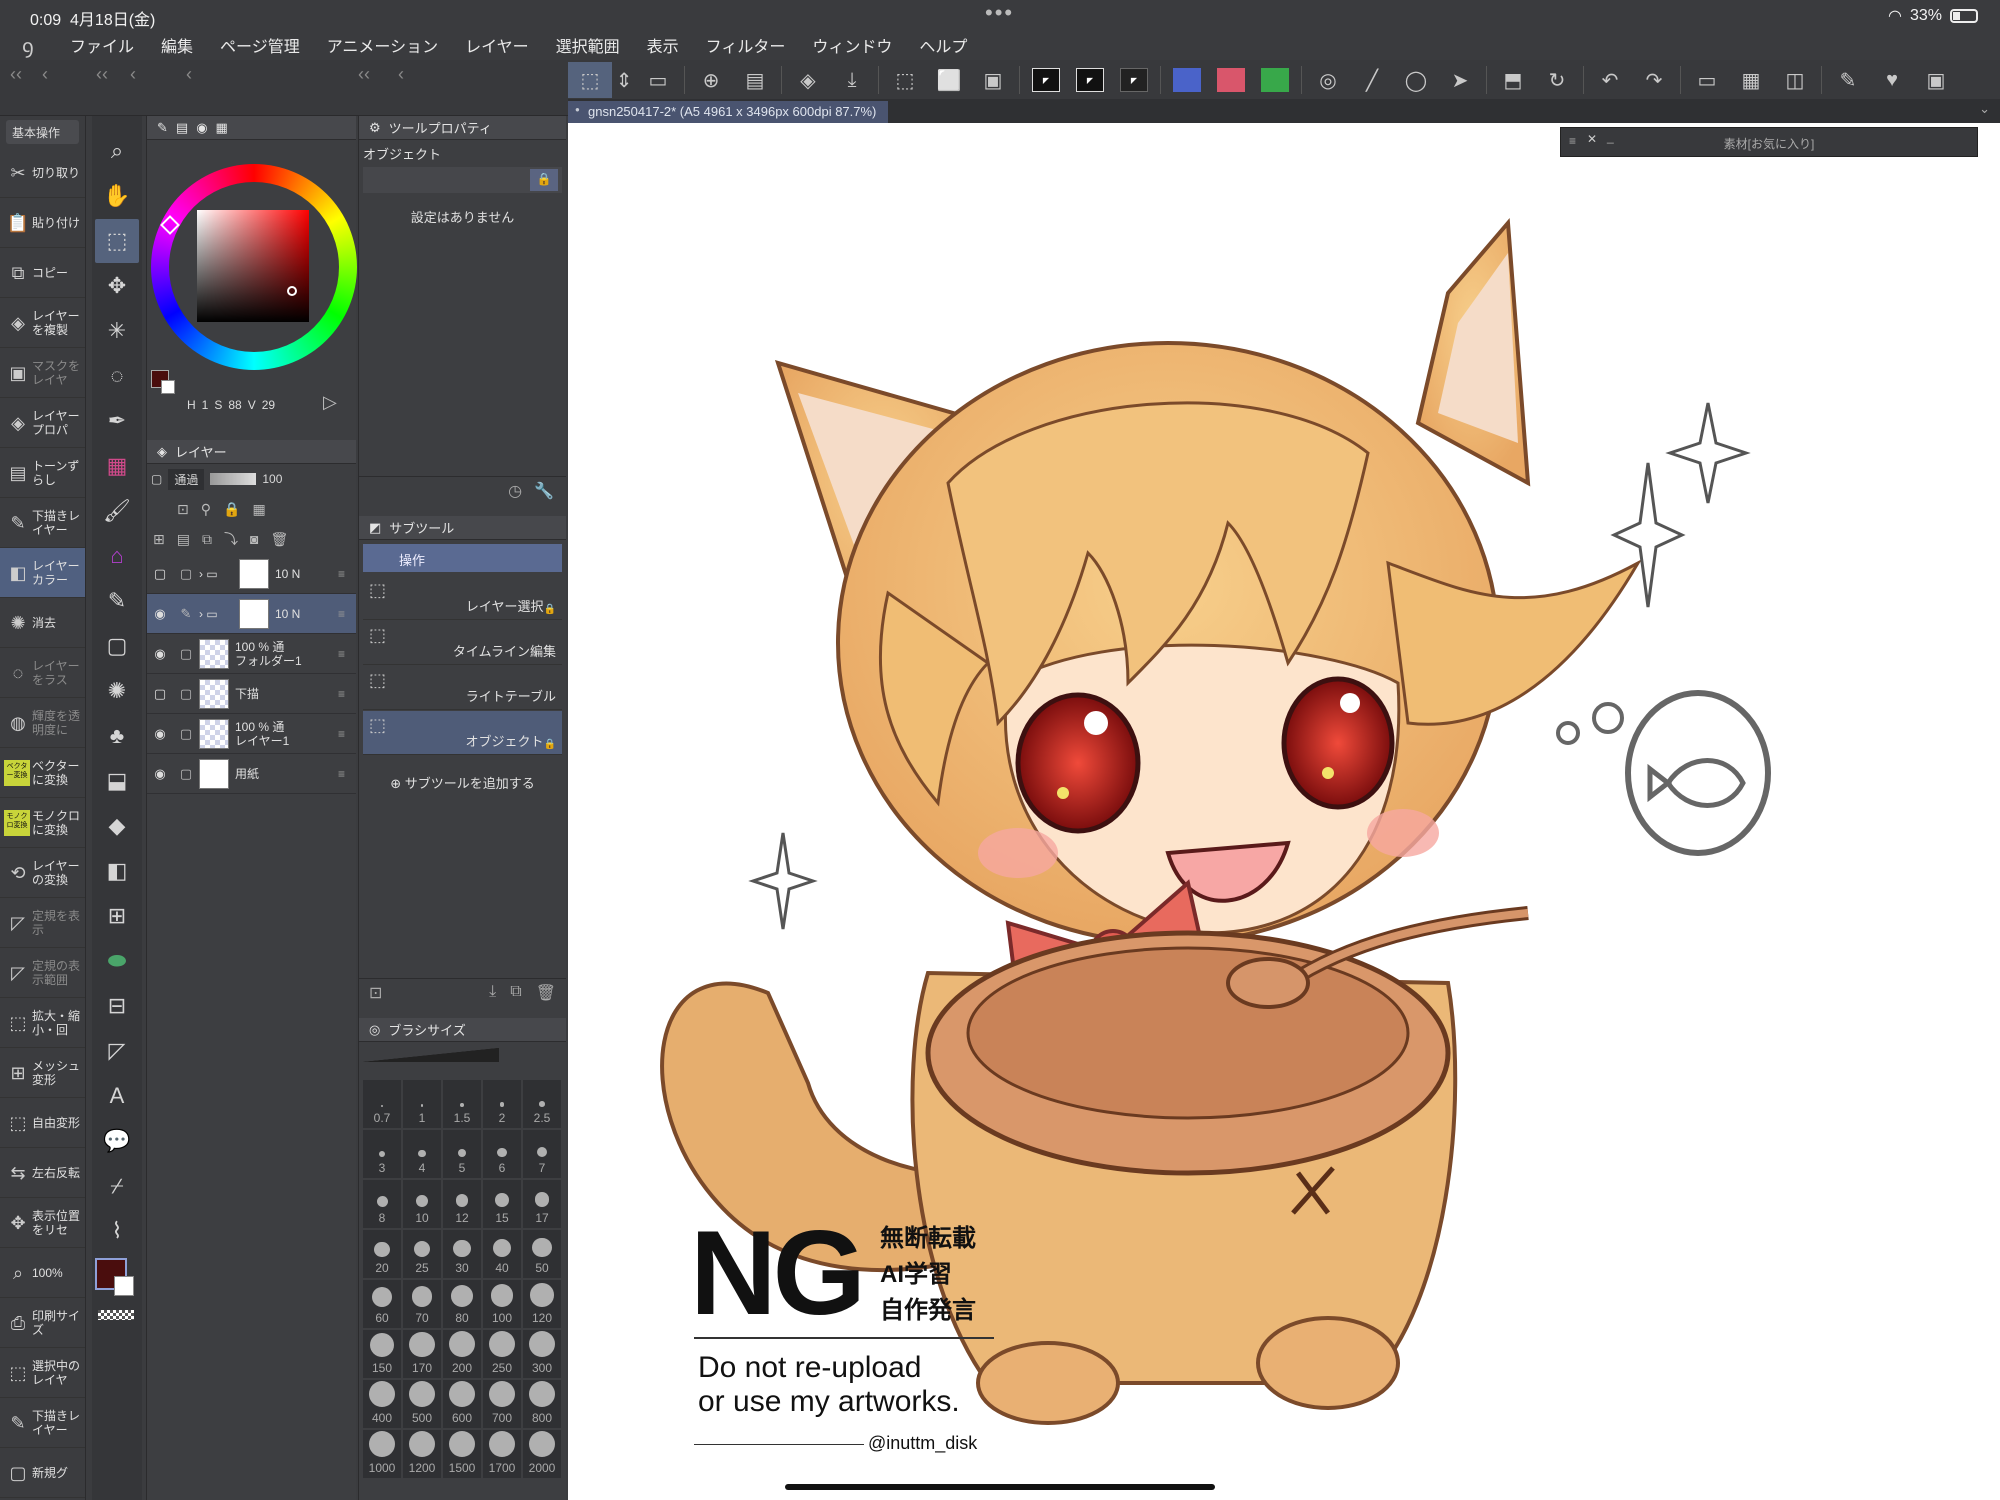  What do you see at coordinates (542, 1204) in the screenshot?
I see `brush-size-cell: 17` at bounding box center [542, 1204].